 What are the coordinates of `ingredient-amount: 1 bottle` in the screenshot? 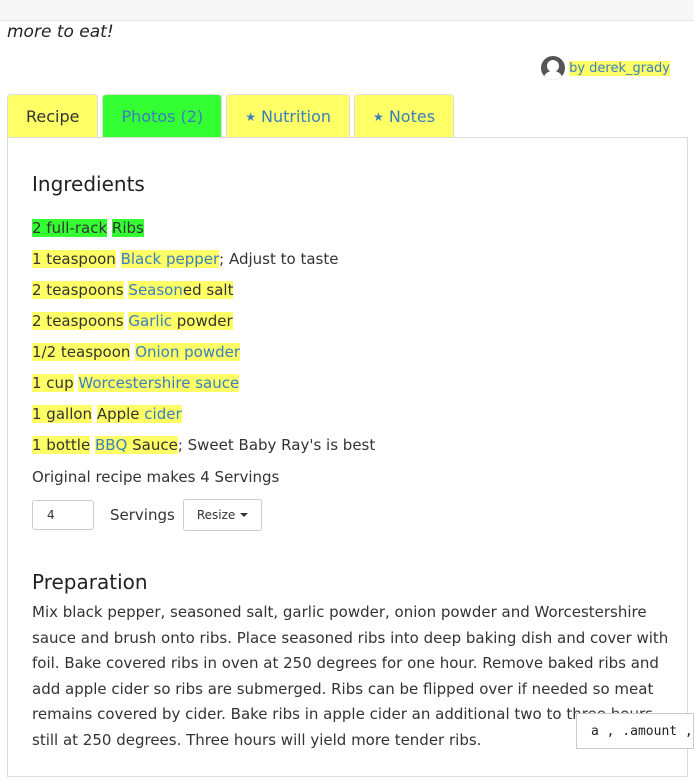 It's located at (61, 445).